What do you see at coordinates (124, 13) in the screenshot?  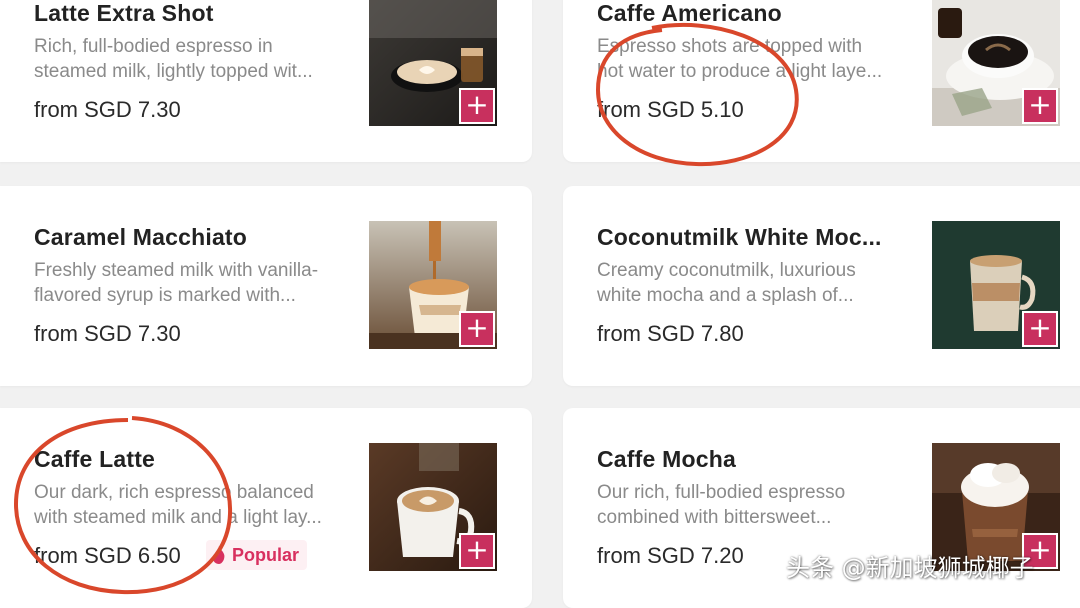 I see `product-name: Latte Extra Shot` at bounding box center [124, 13].